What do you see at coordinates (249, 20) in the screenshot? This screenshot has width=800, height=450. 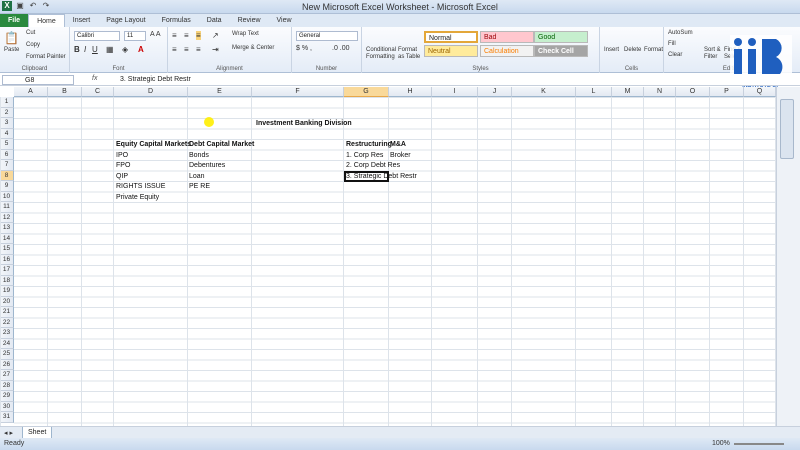 I see `tab-review: Review` at bounding box center [249, 20].